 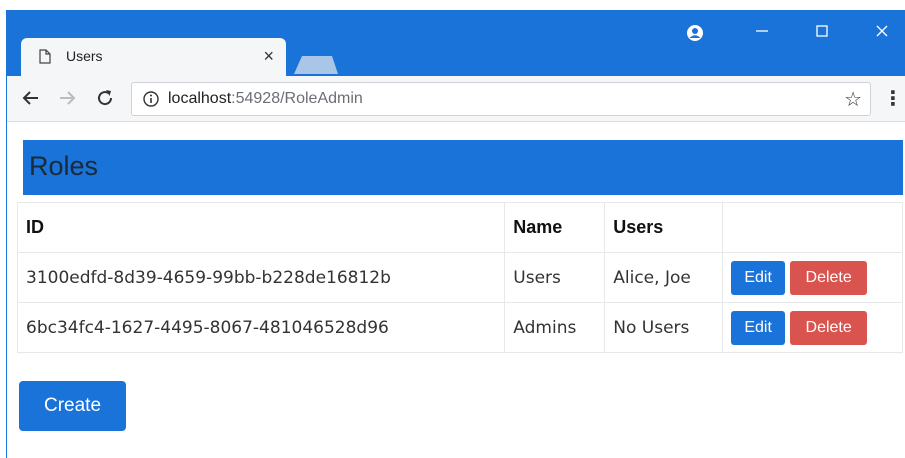 I want to click on url-host: localhost, so click(x=200, y=98).